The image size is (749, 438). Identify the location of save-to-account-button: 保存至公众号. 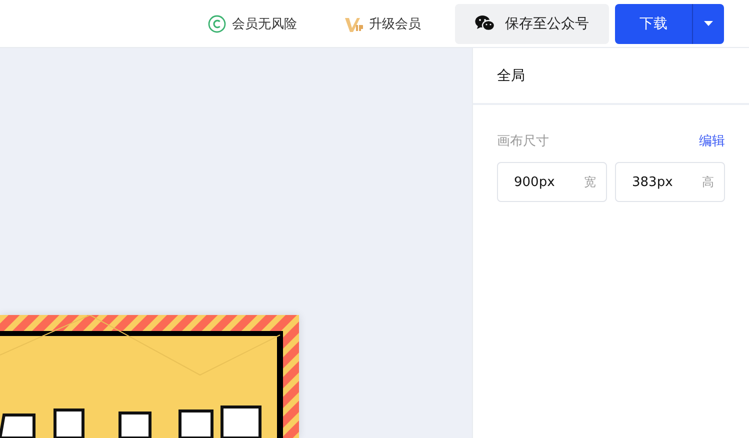
(532, 24).